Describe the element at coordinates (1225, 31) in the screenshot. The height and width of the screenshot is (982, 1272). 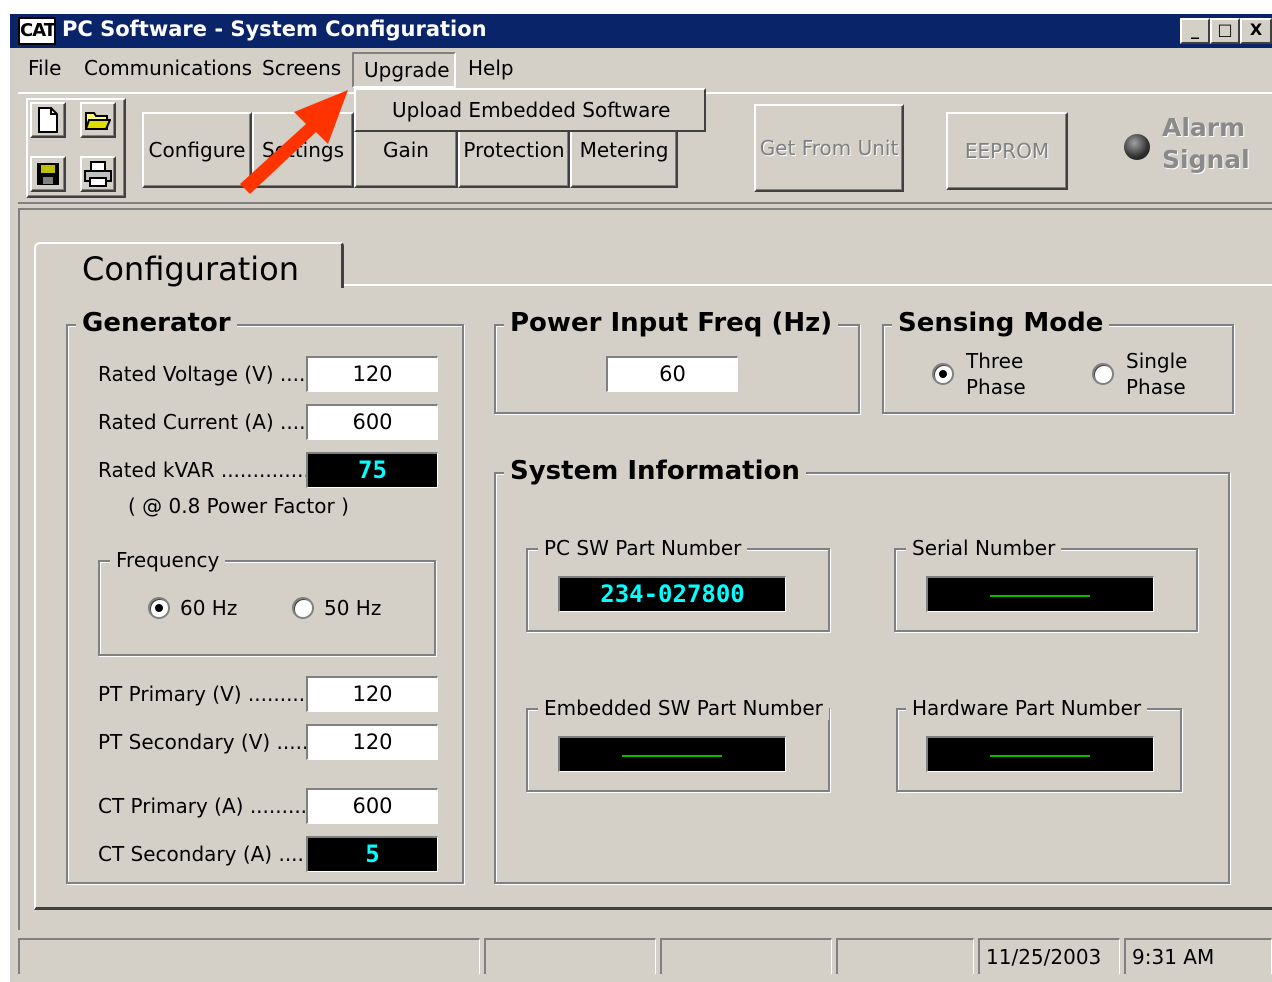
I see `maximize-button: □` at that location.